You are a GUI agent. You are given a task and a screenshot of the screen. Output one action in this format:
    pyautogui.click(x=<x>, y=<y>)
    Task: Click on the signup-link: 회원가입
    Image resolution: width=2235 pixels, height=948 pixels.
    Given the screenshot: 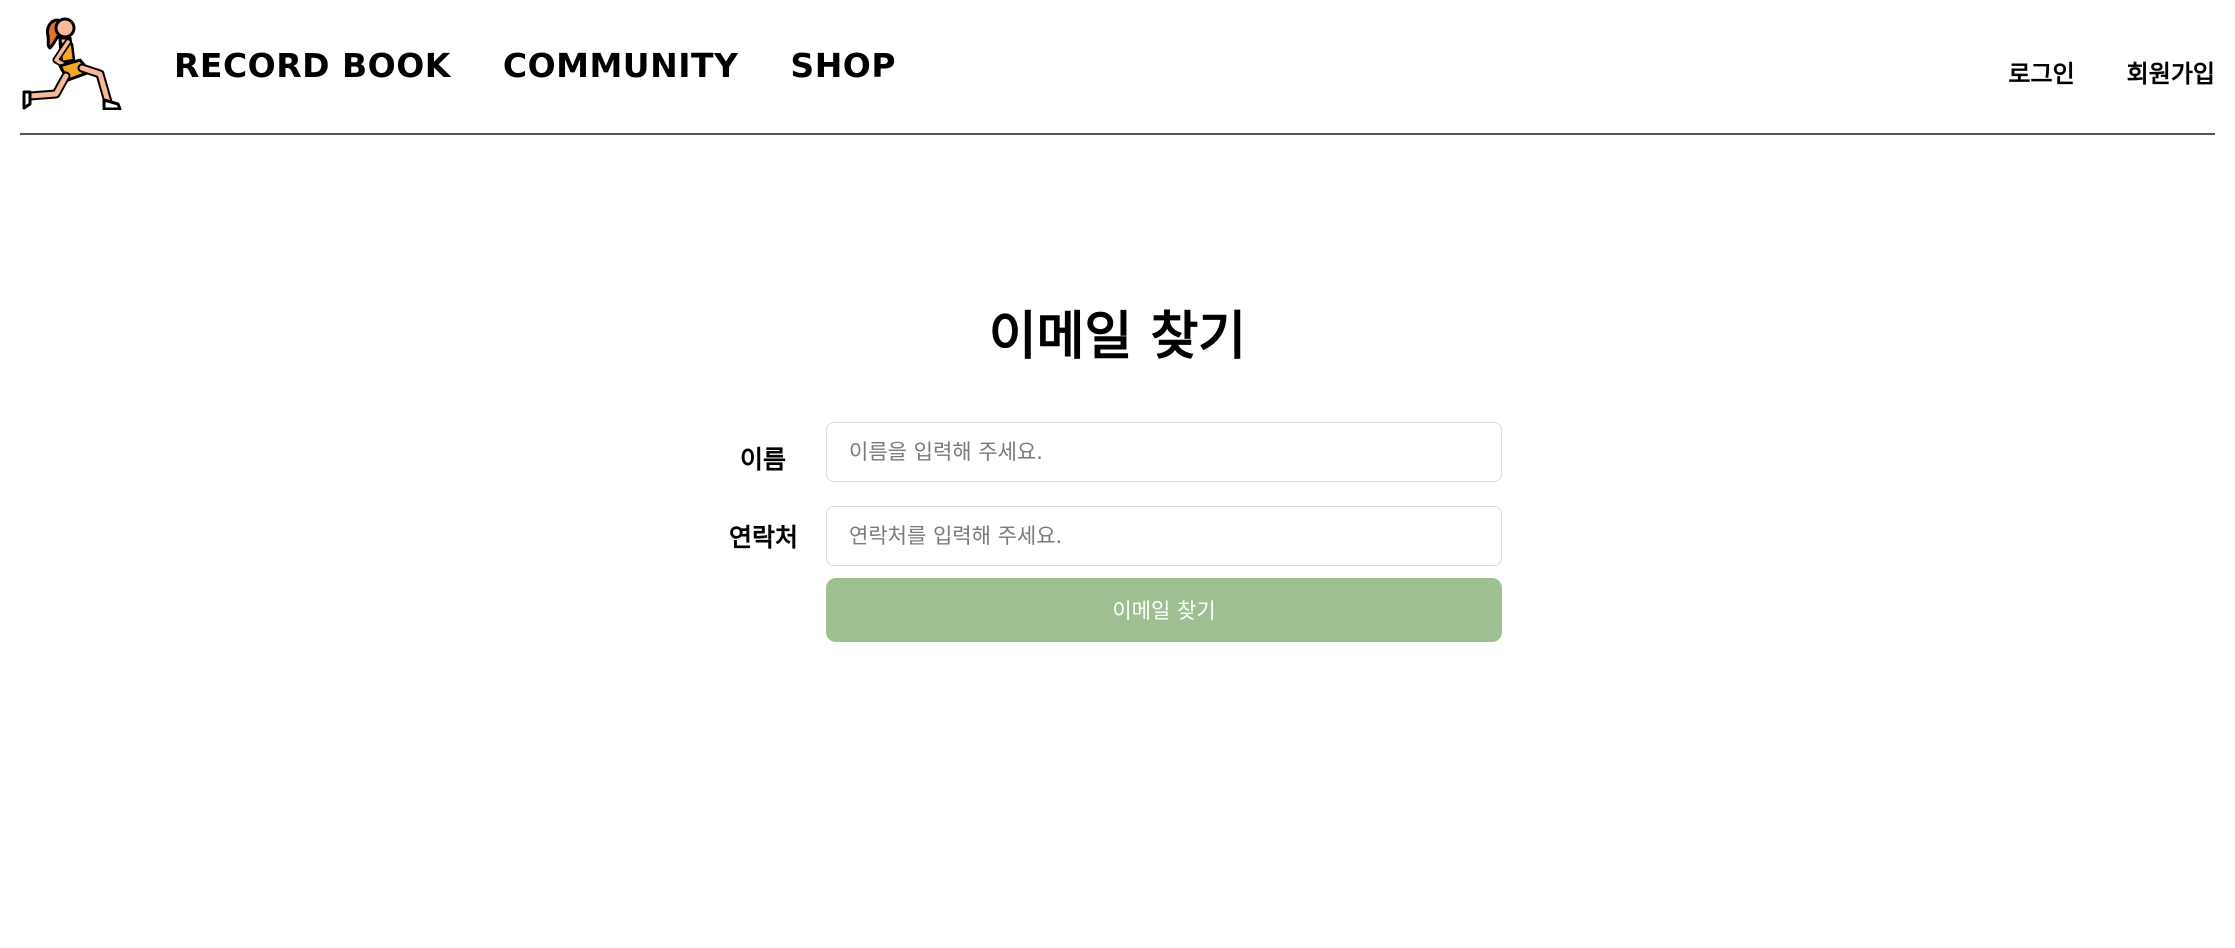 What is the action you would take?
    pyautogui.click(x=2171, y=71)
    